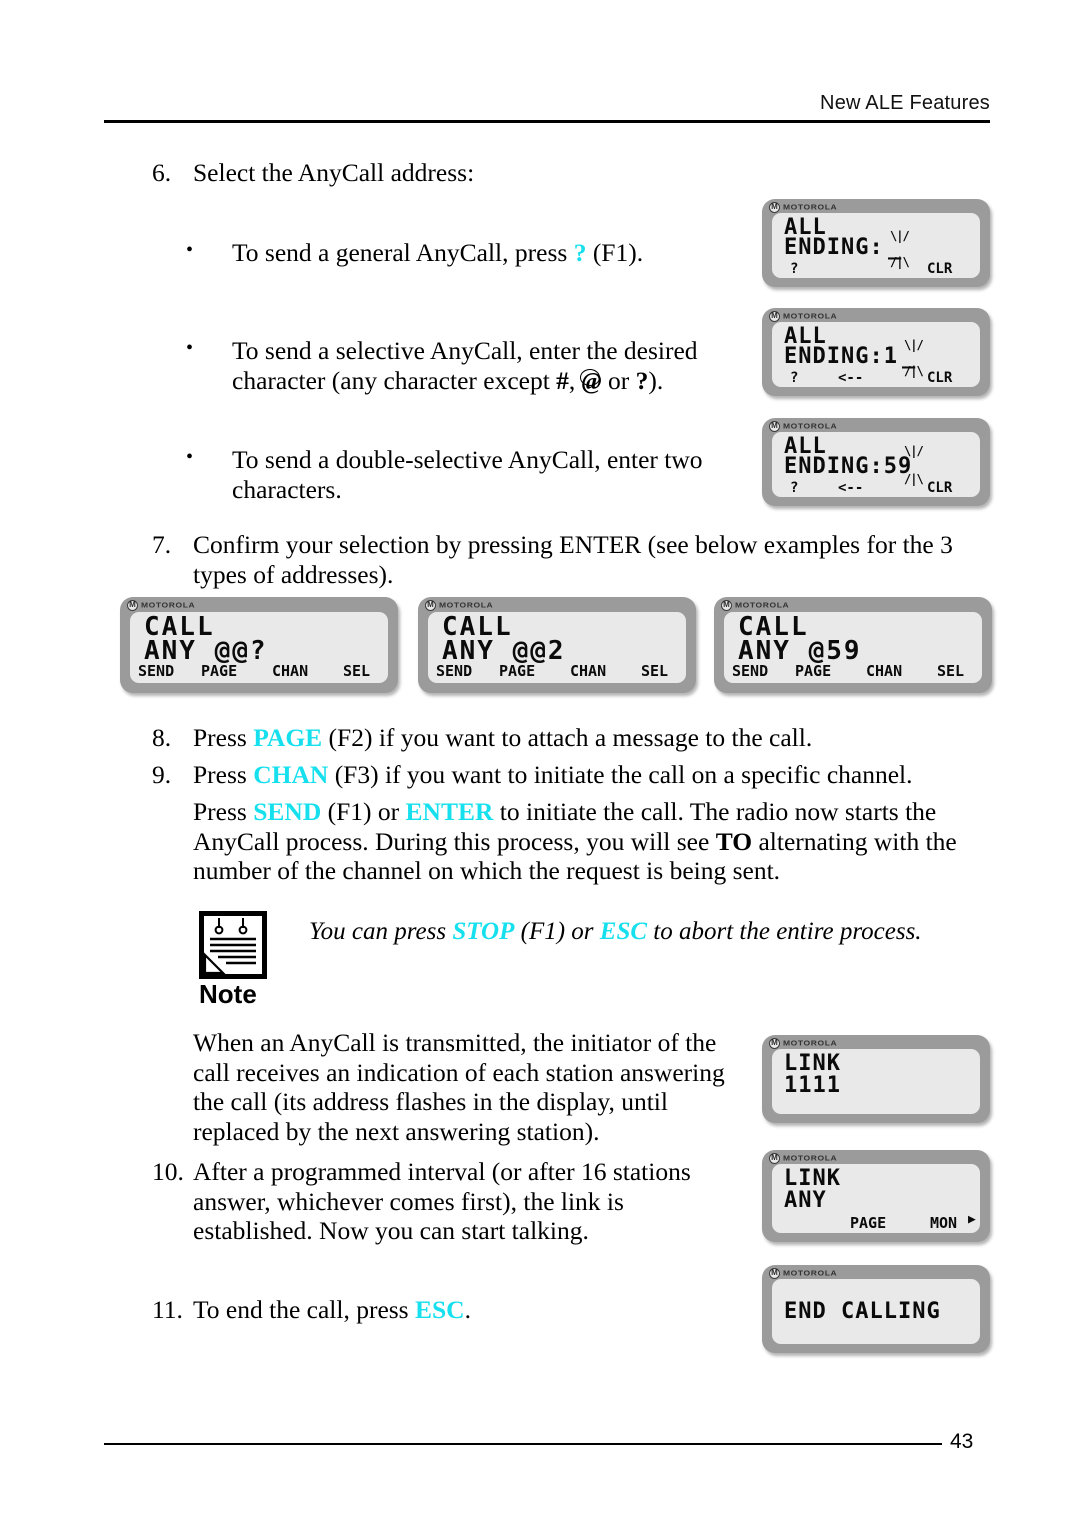  Describe the element at coordinates (287, 811) in the screenshot. I see `key-send: SEND` at that location.